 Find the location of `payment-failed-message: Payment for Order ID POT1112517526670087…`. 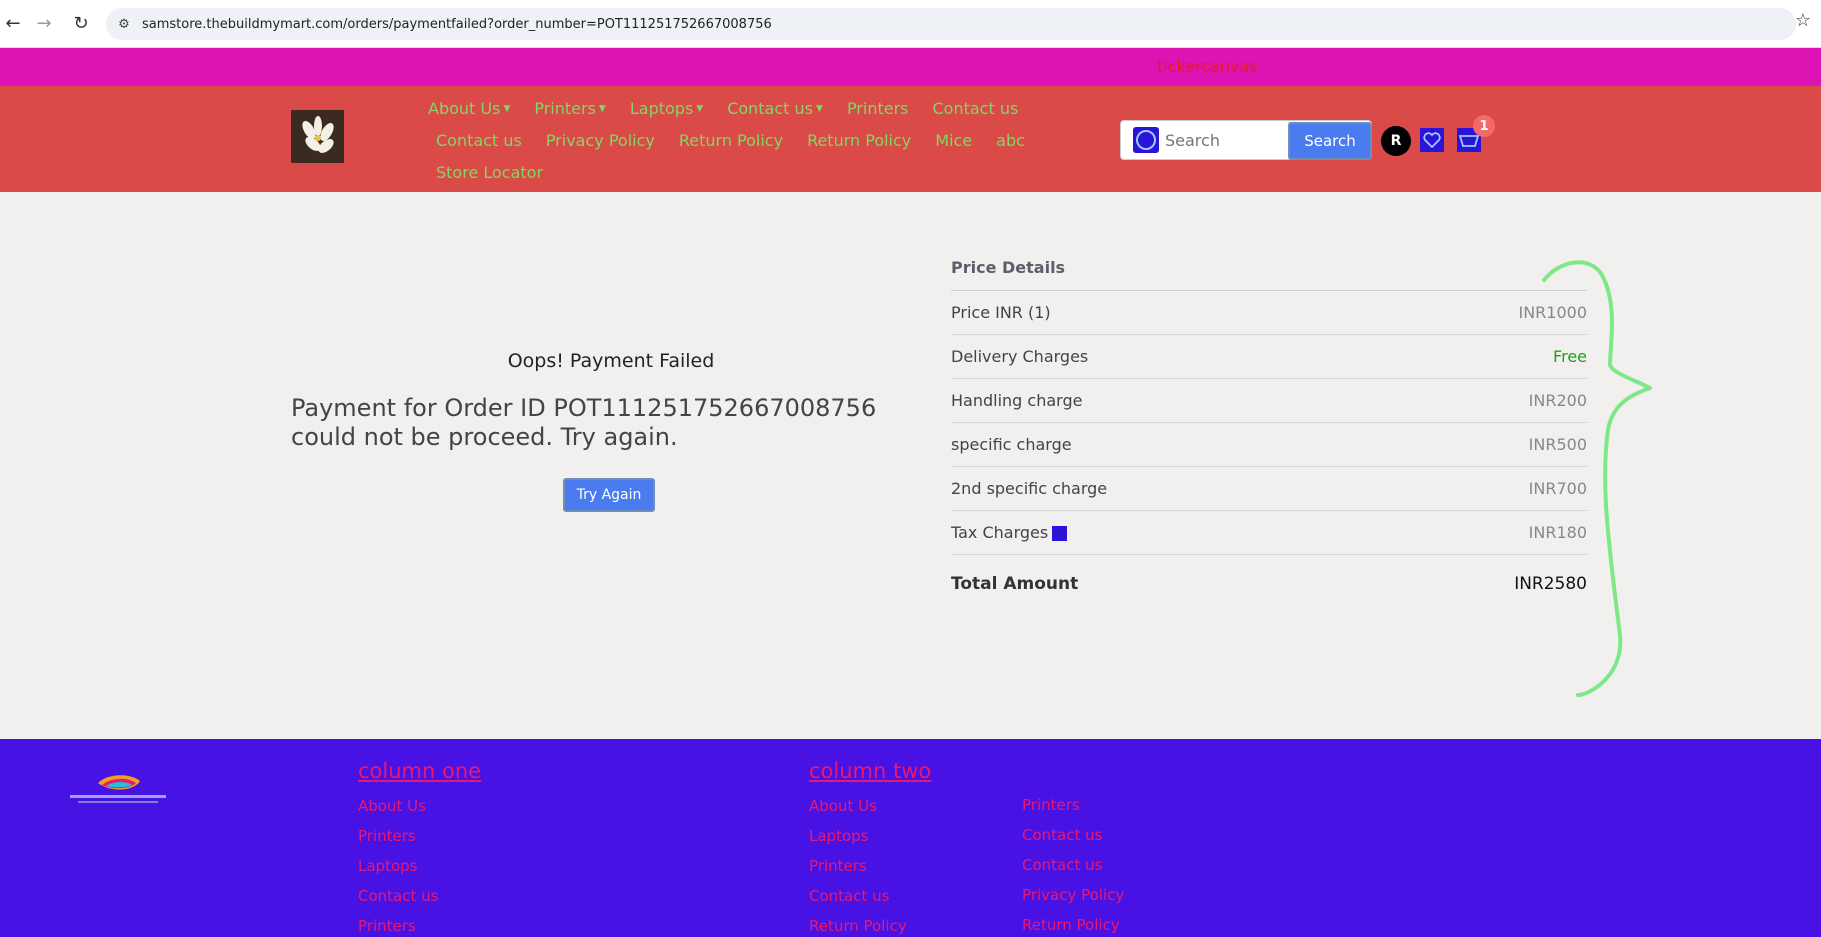

payment-failed-message: Payment for Order ID POT1112517526670087… is located at coordinates (584, 422).